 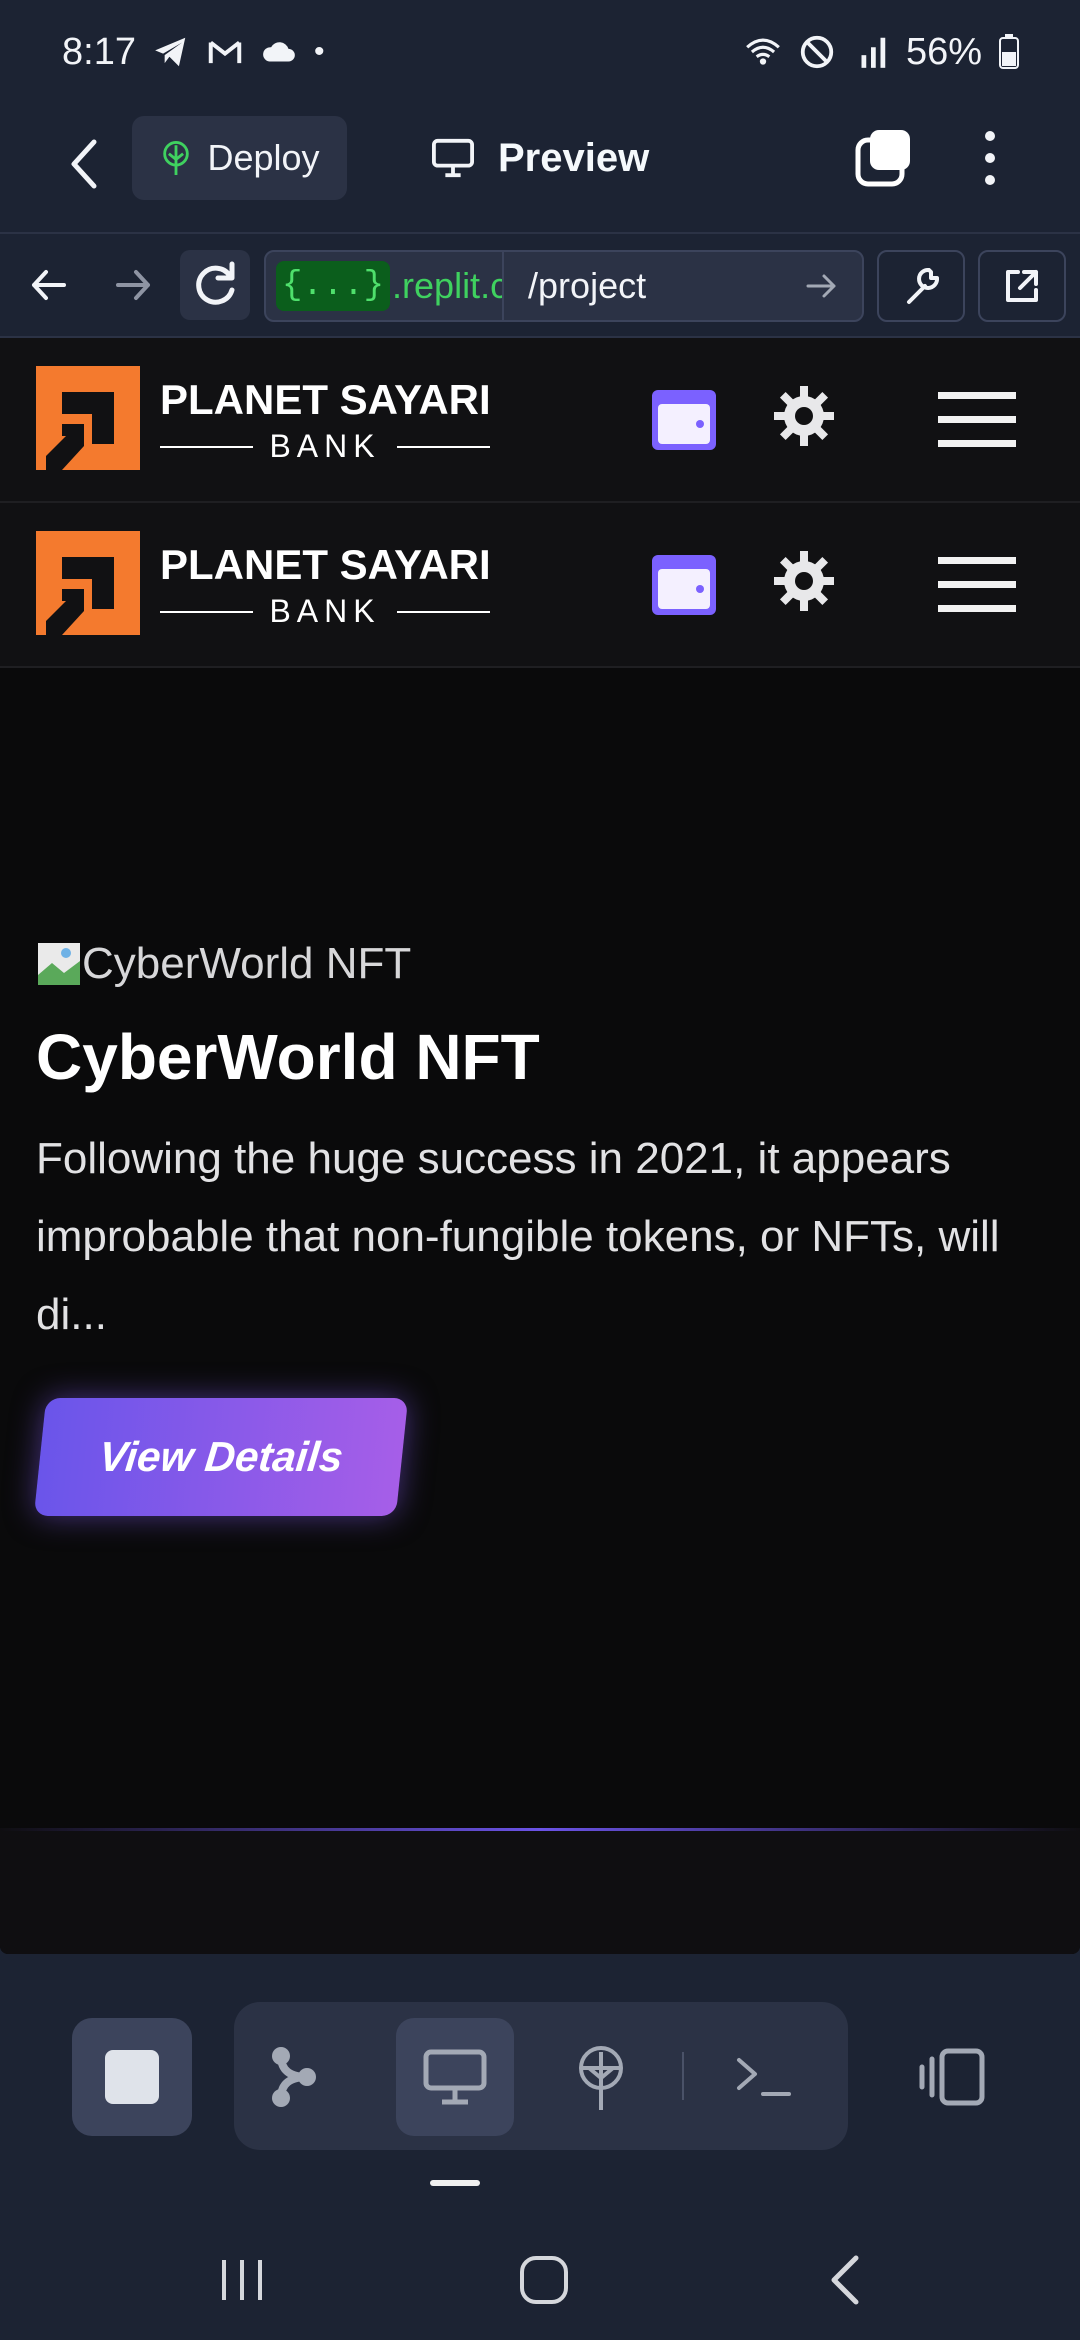 What do you see at coordinates (763, 51) in the screenshot?
I see `wifi-icon` at bounding box center [763, 51].